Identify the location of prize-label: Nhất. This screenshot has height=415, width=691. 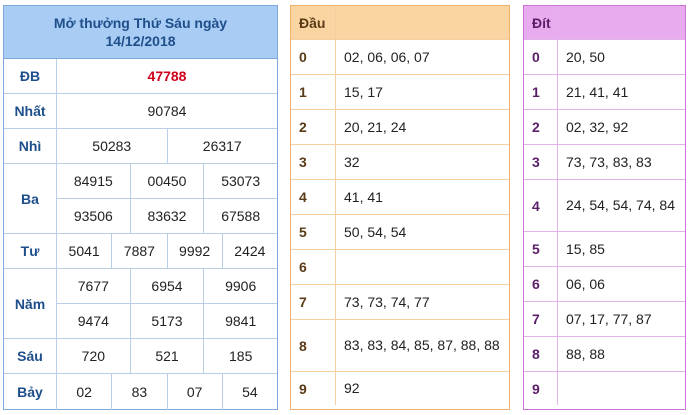
(30, 111).